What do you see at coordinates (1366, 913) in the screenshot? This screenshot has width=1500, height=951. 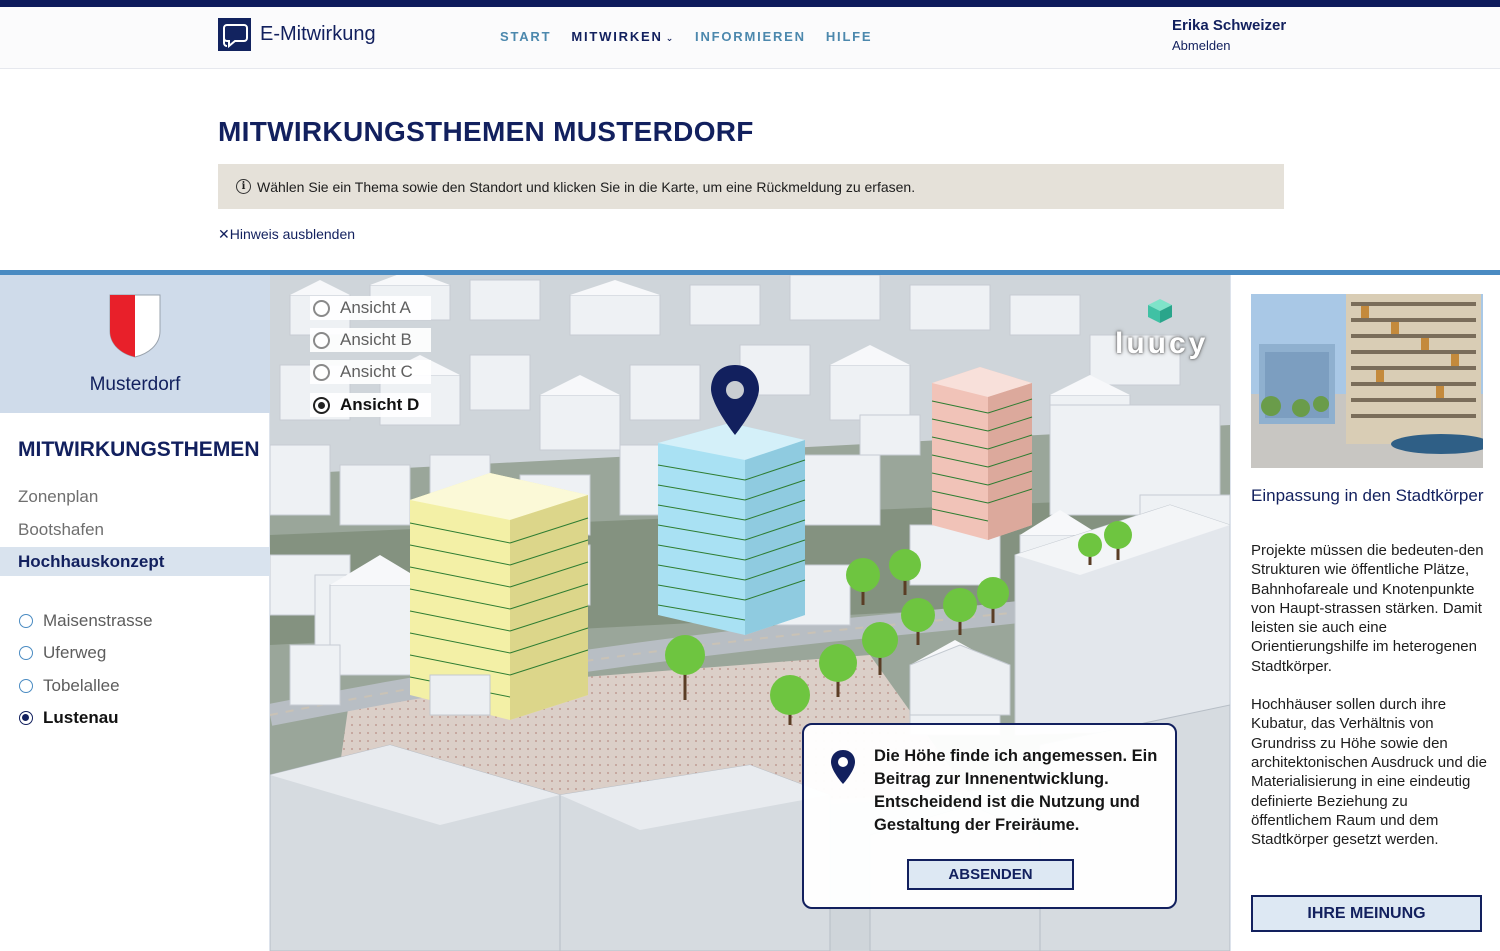 I see `your-opinion-button: IHRE MEINUNG` at bounding box center [1366, 913].